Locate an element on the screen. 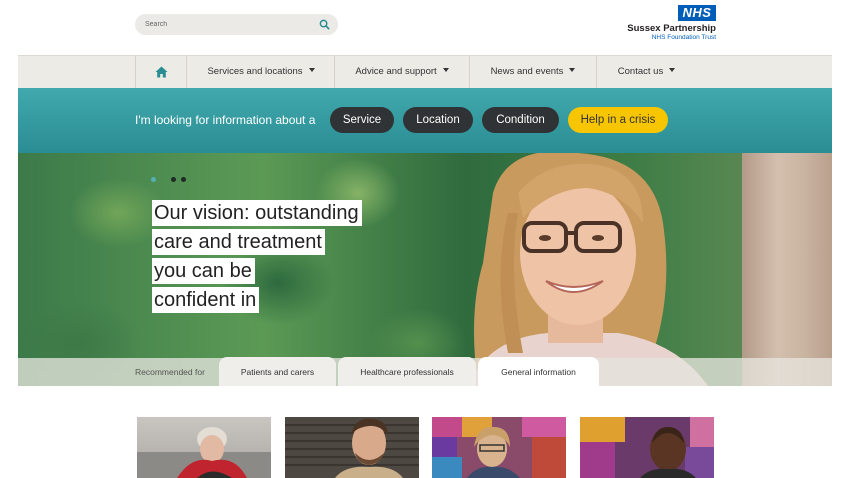 The height and width of the screenshot is (478, 850). hero-woman-image is located at coordinates (588, 269).